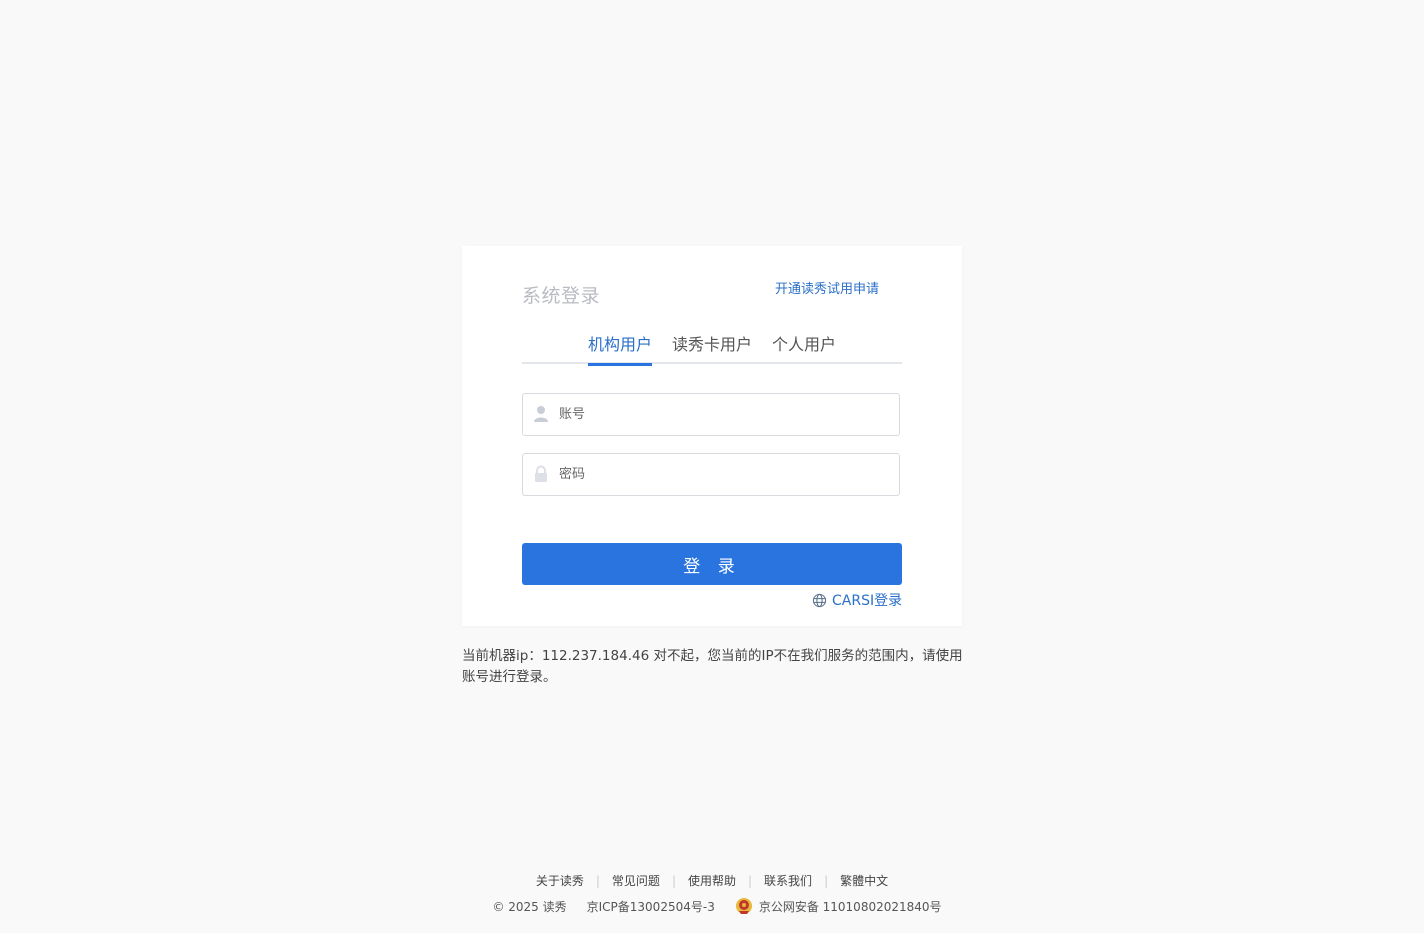 The height and width of the screenshot is (933, 1424). What do you see at coordinates (743, 906) in the screenshot?
I see `police-badge-icon` at bounding box center [743, 906].